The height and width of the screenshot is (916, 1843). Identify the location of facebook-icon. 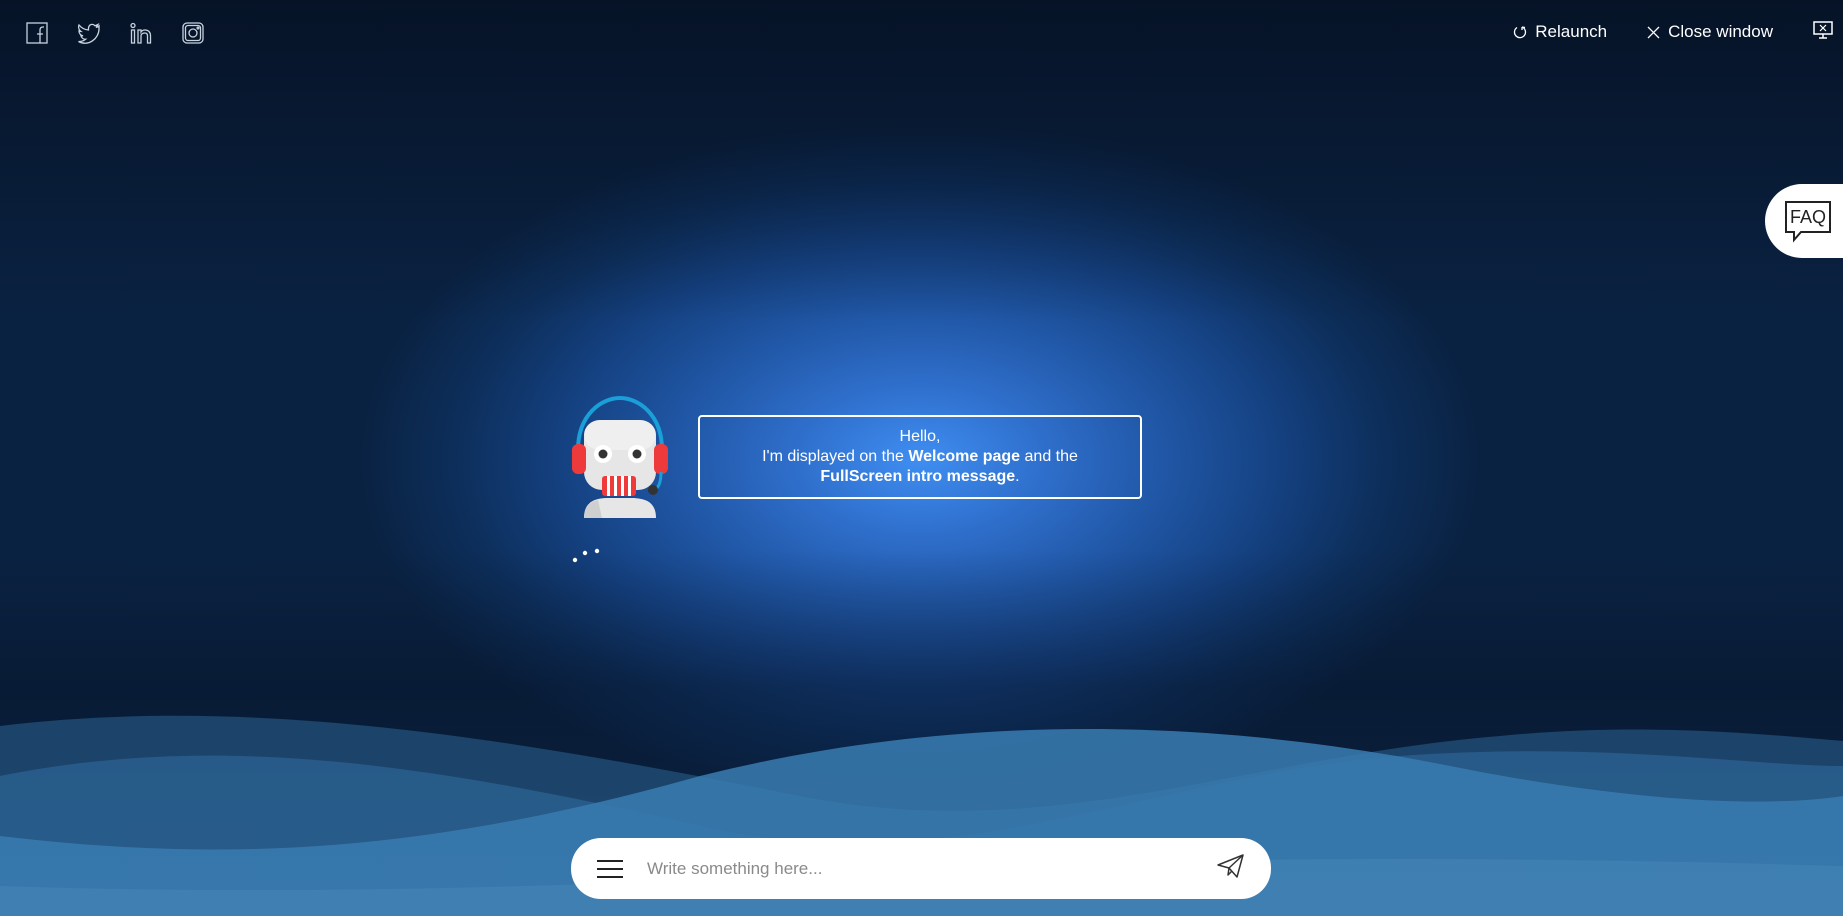
(37, 33).